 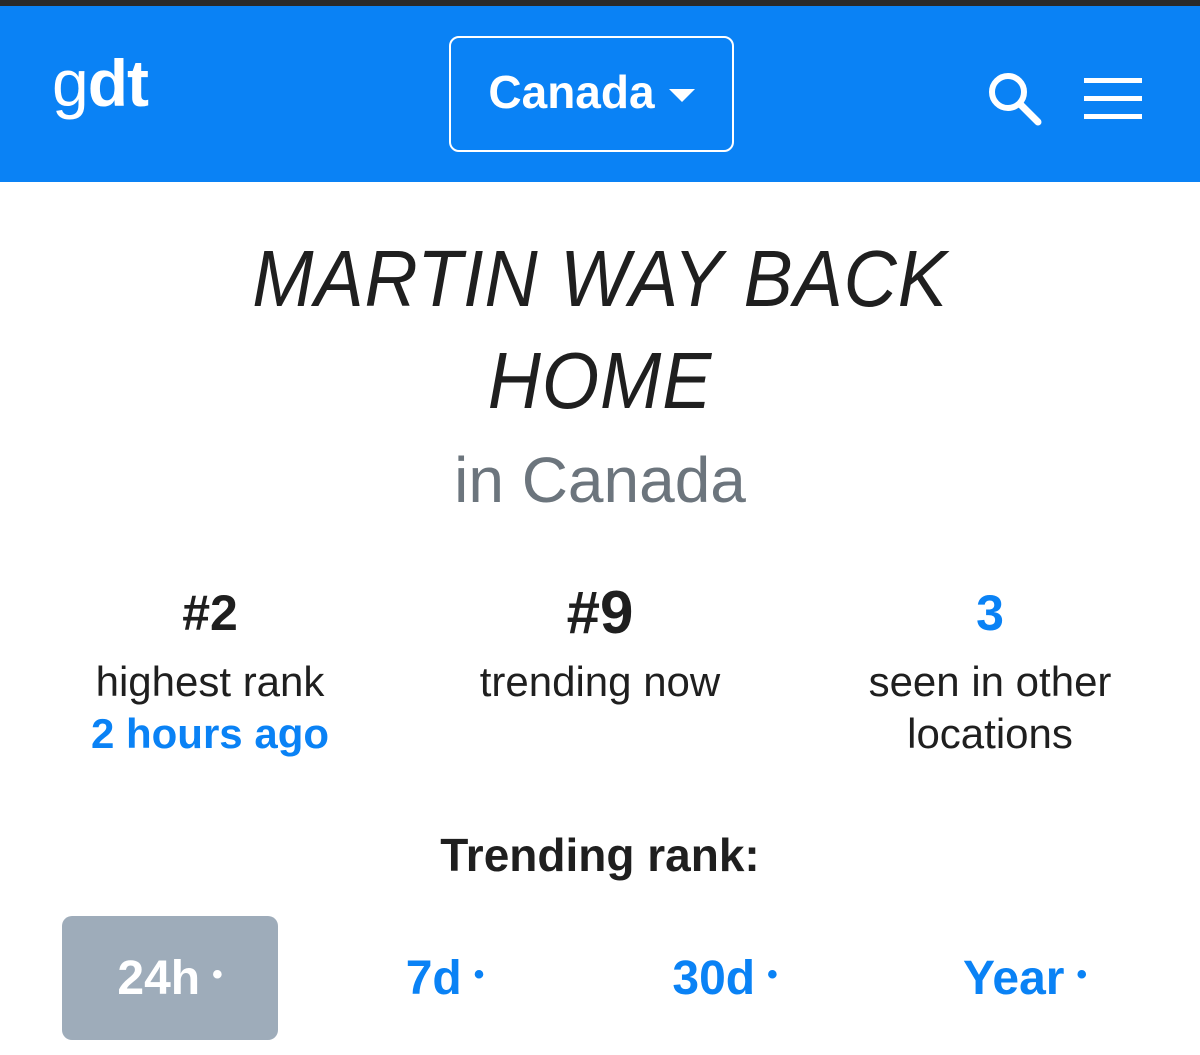 I want to click on search-icon, so click(x=1014, y=98).